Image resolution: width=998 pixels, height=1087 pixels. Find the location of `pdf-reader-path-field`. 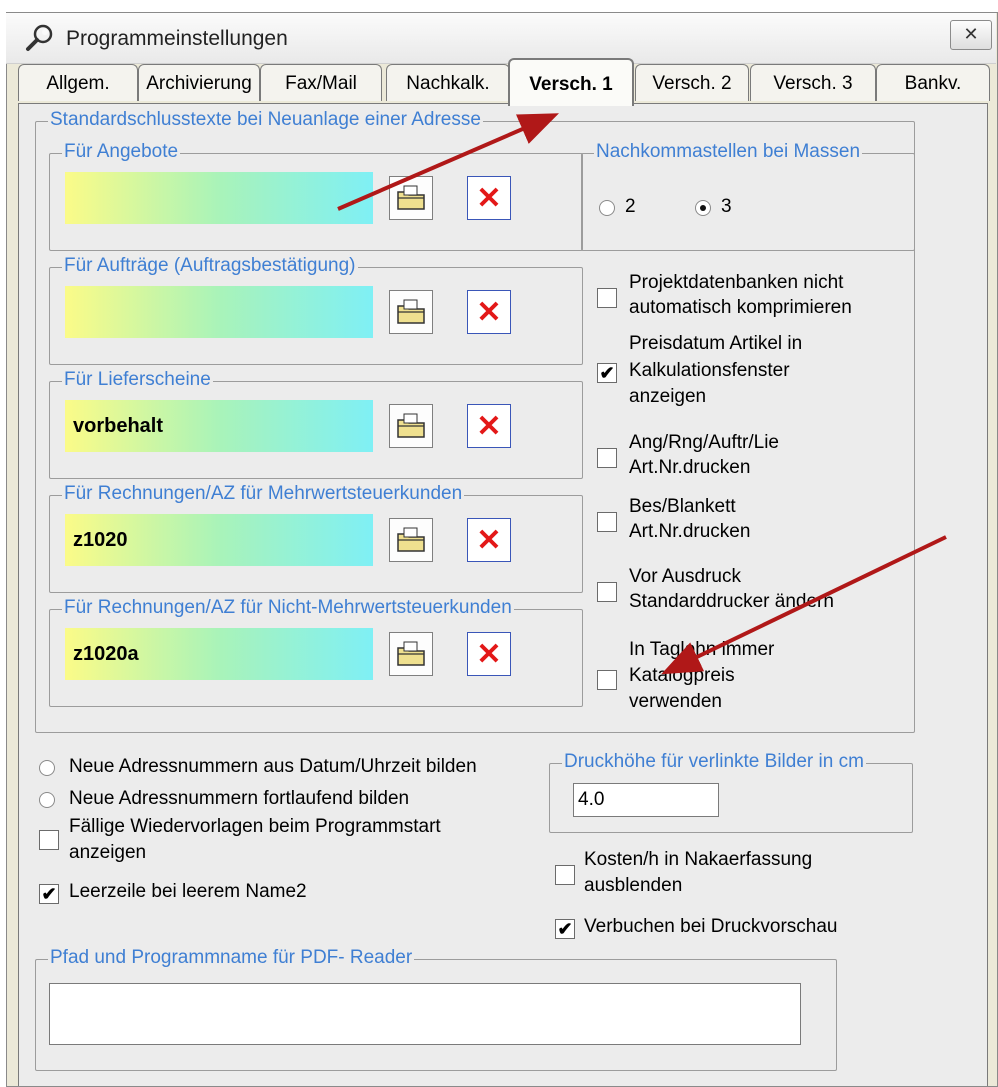

pdf-reader-path-field is located at coordinates (425, 1014).